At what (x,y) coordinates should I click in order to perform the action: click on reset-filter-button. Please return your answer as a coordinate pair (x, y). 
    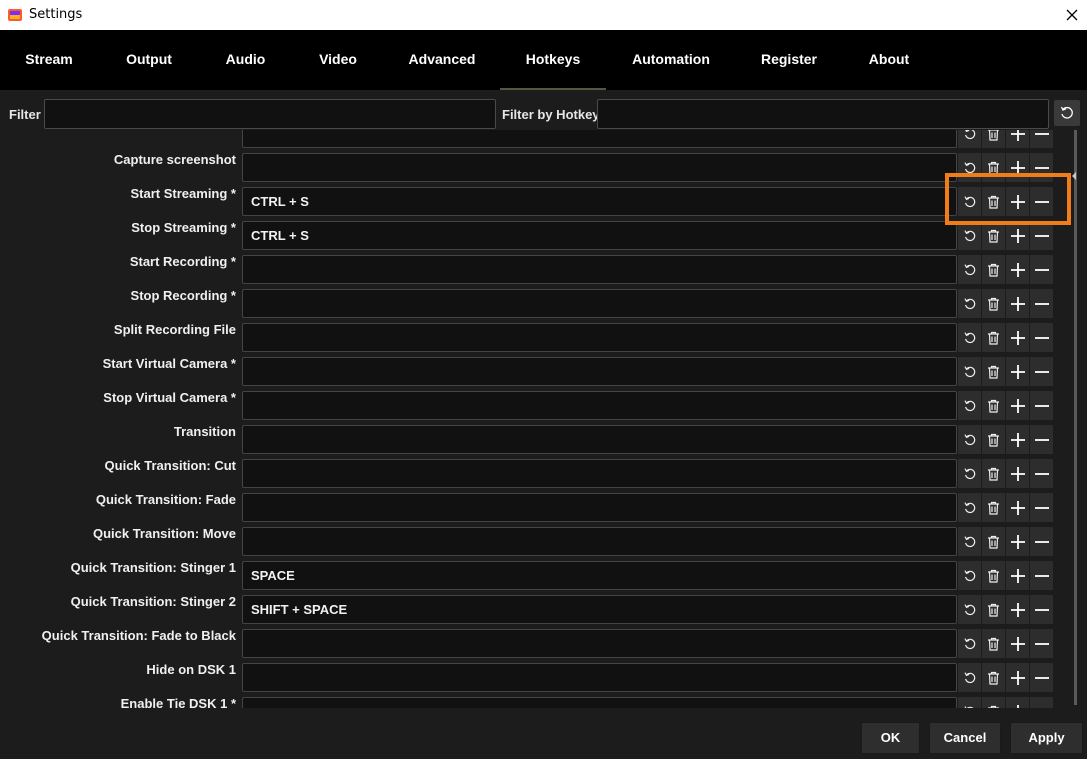
    Looking at the image, I should click on (1067, 113).